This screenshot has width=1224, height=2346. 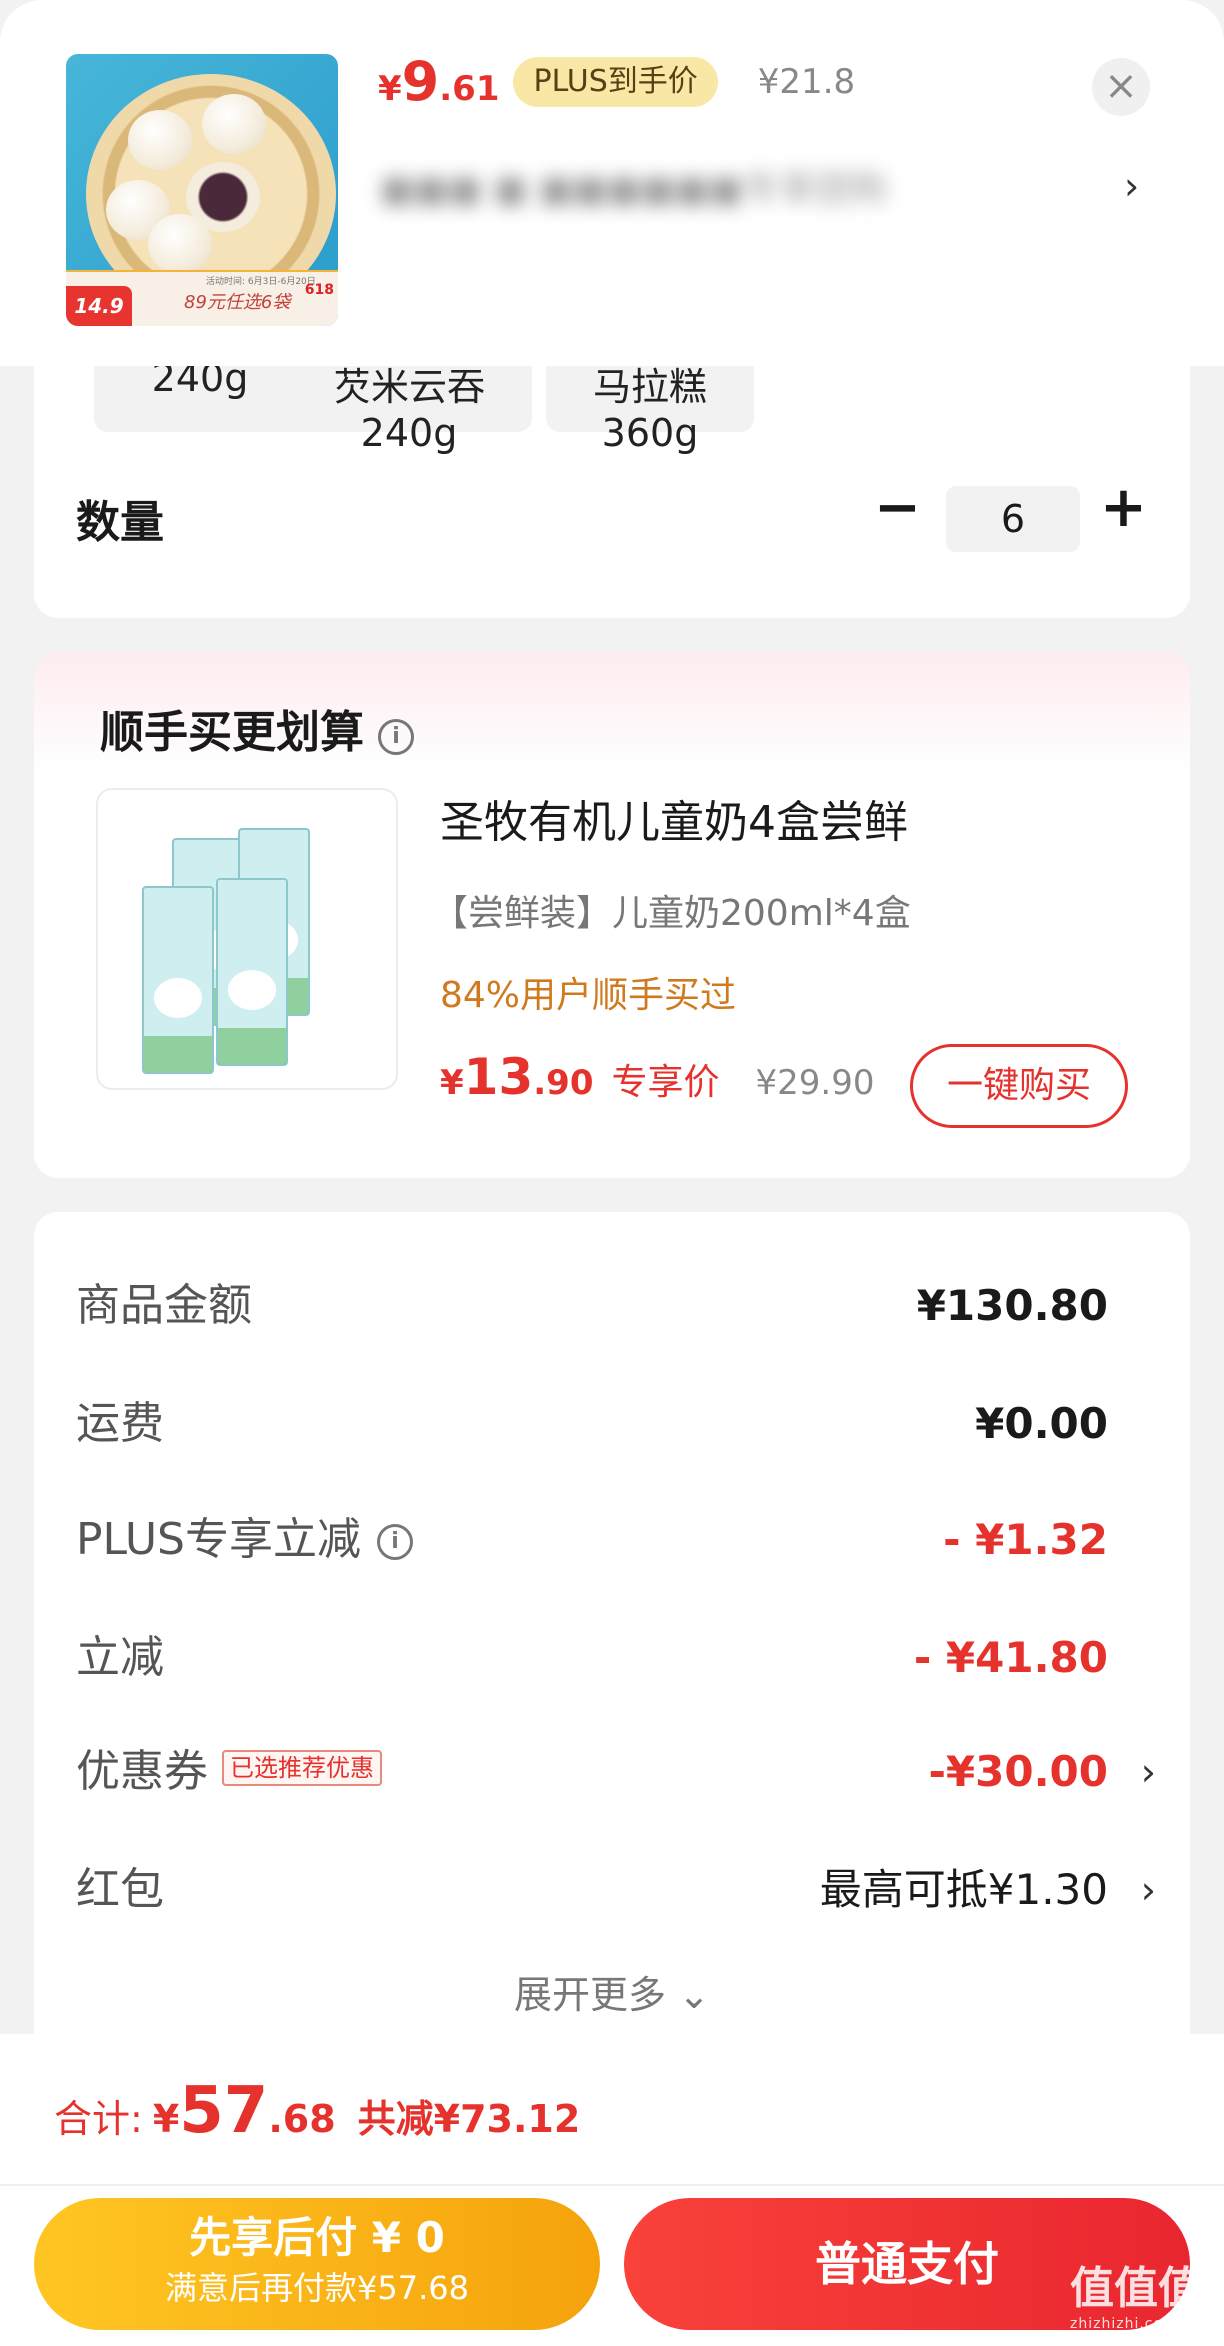 What do you see at coordinates (120, 1889) in the screenshot?
I see `summary-label: 红包` at bounding box center [120, 1889].